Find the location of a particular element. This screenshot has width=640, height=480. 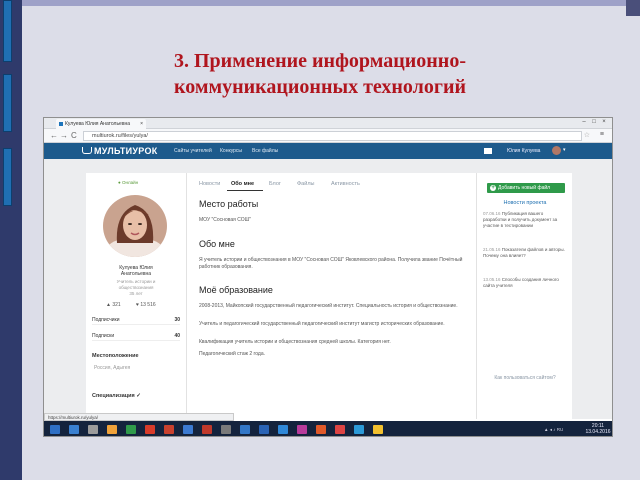

browser-tab: Кулуева Юлия Анатольевна × is located at coordinates (101, 124).